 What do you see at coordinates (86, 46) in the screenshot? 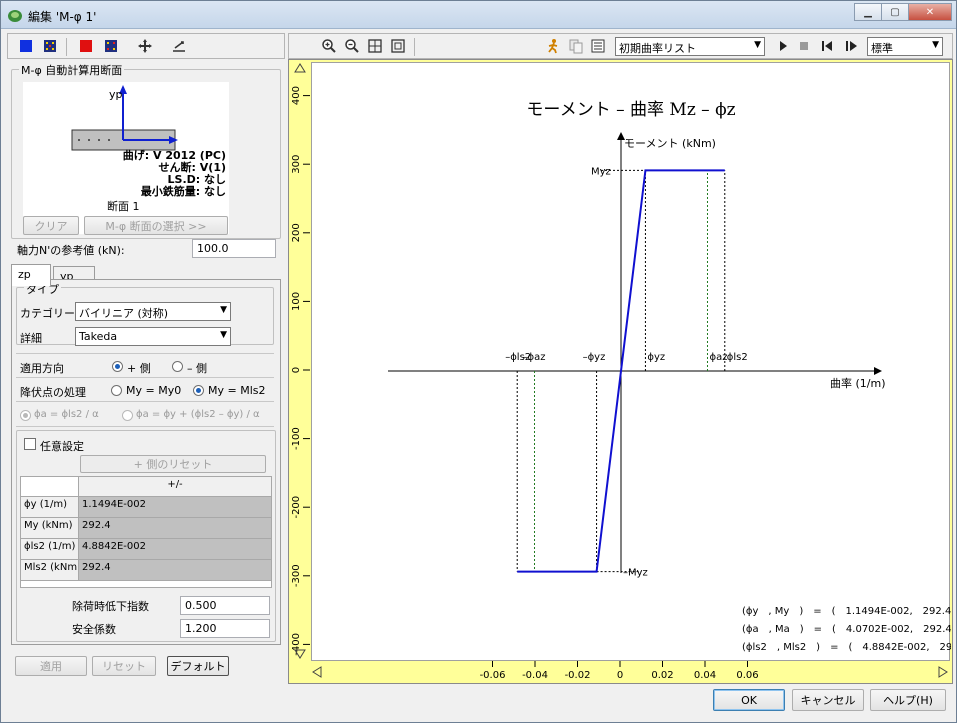
I see `red-square-icon` at bounding box center [86, 46].